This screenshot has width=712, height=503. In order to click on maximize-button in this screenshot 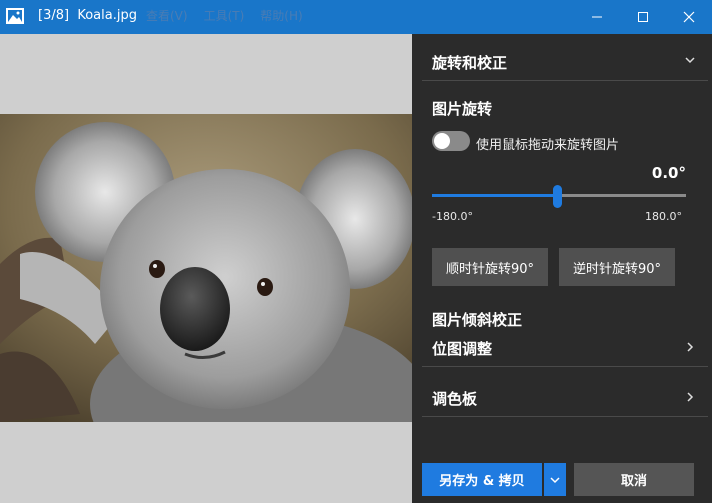, I will do `click(643, 17)`.